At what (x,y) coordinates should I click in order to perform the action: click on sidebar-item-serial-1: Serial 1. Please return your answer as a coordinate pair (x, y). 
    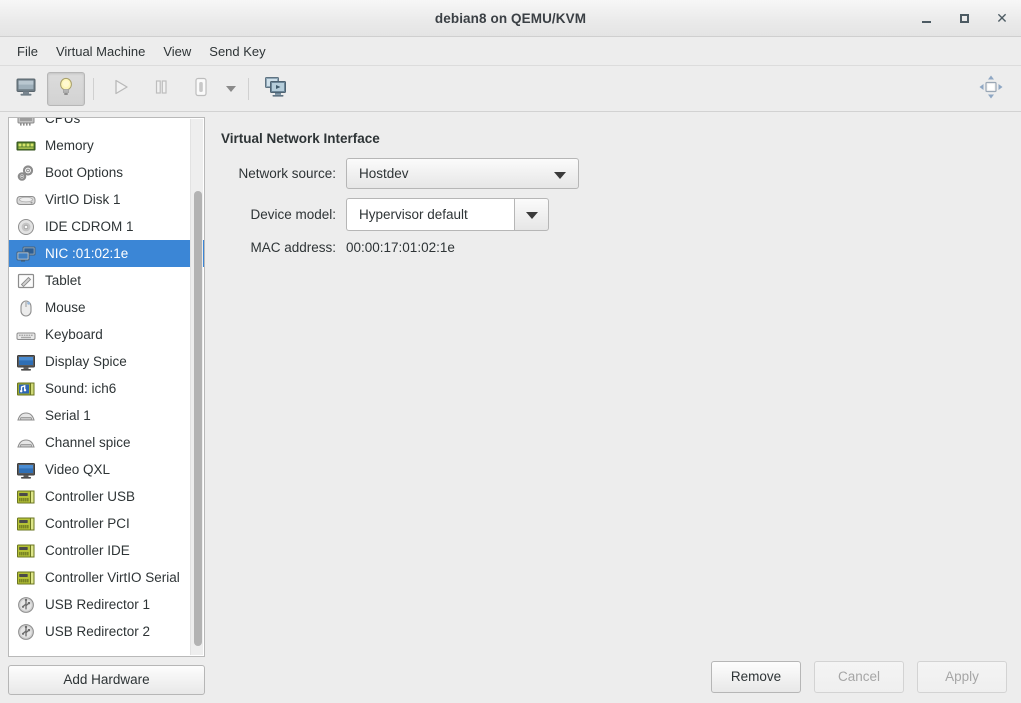
    Looking at the image, I should click on (106, 415).